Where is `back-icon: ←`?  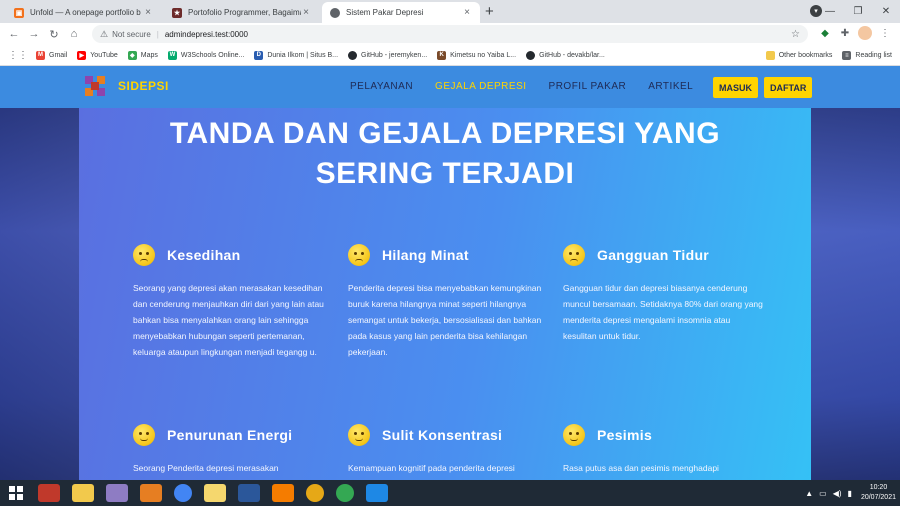 back-icon: ← is located at coordinates (14, 34).